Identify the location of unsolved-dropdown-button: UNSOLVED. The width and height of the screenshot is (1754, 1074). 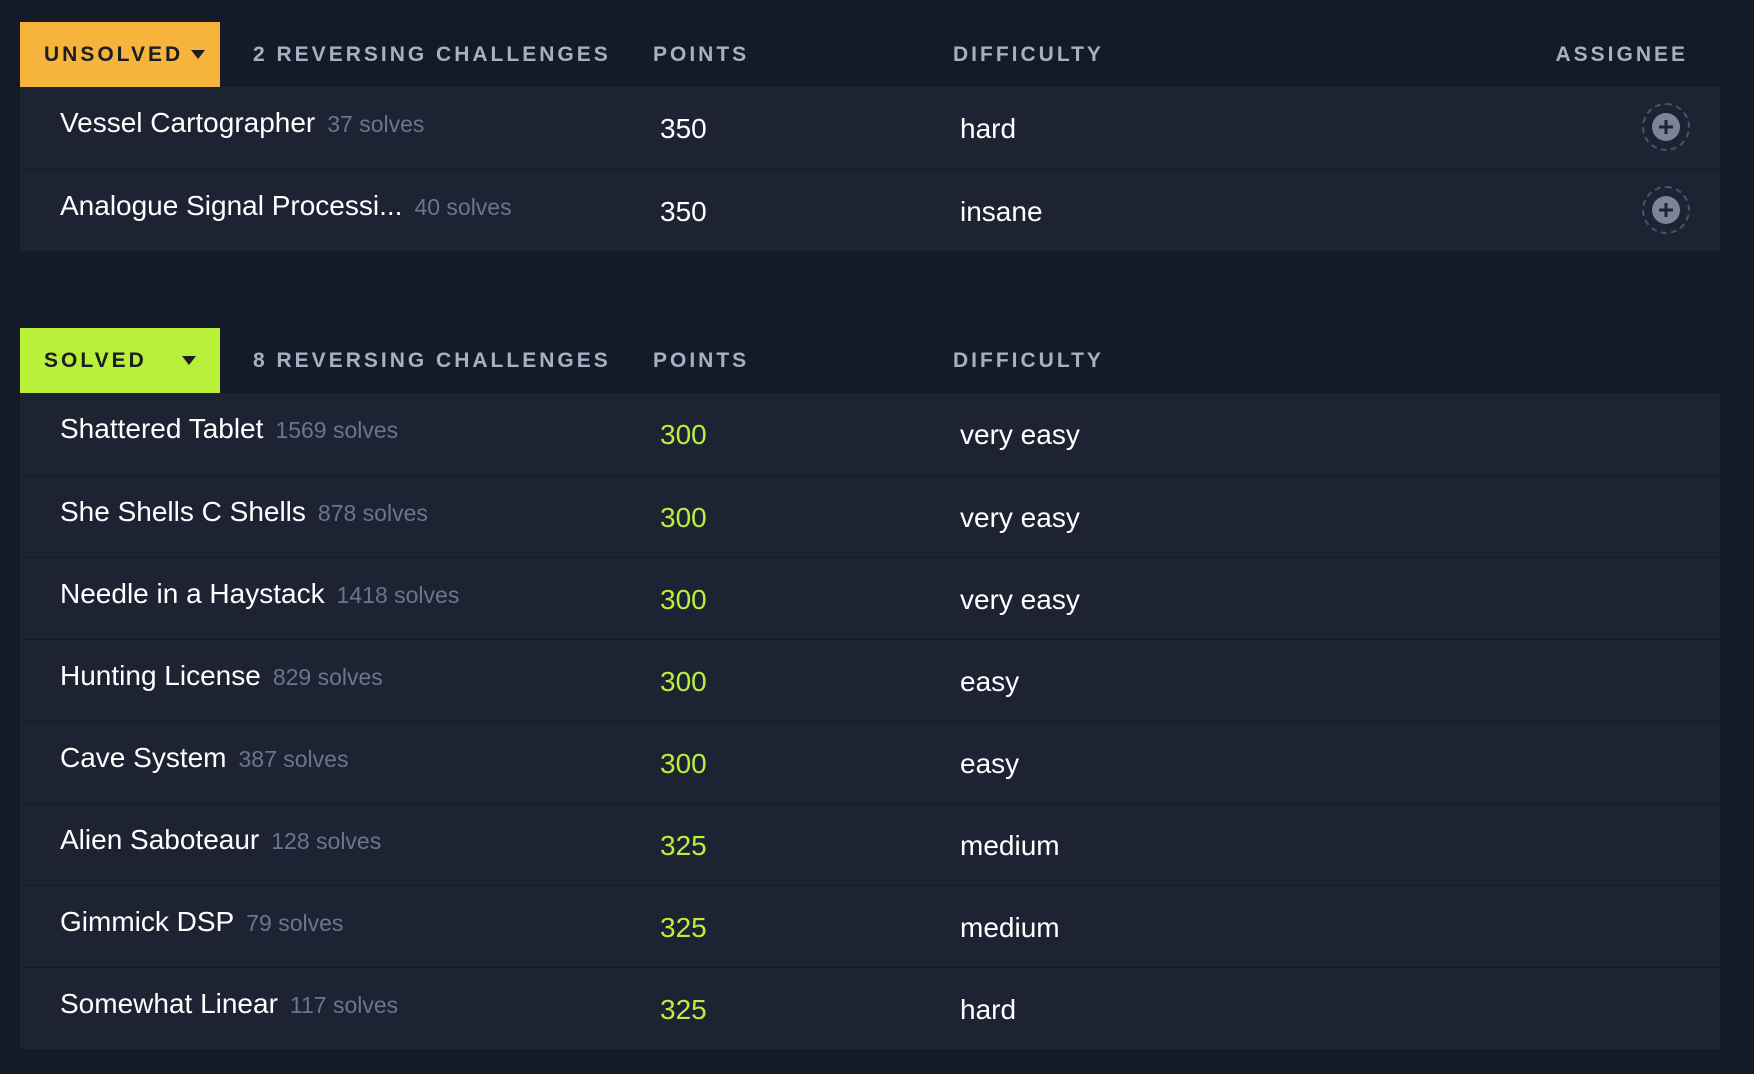
(120, 54).